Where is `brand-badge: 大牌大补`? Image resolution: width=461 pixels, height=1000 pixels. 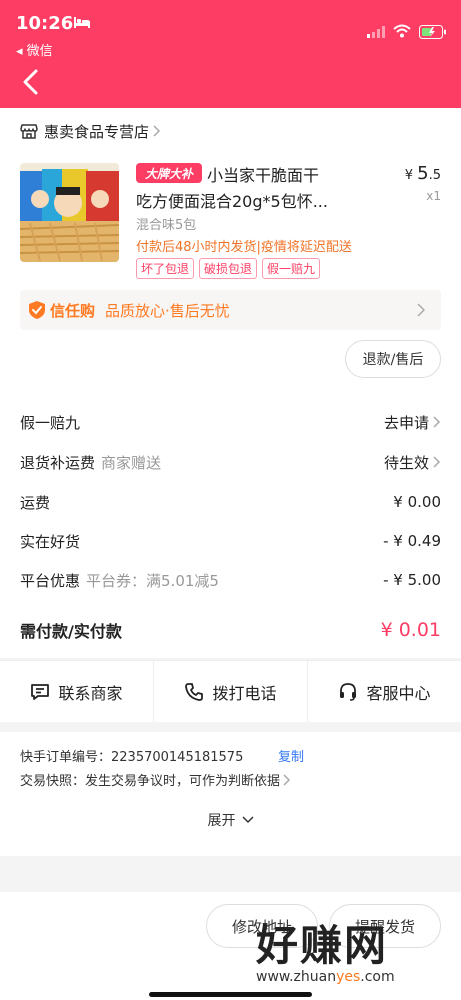 brand-badge: 大牌大补 is located at coordinates (169, 173).